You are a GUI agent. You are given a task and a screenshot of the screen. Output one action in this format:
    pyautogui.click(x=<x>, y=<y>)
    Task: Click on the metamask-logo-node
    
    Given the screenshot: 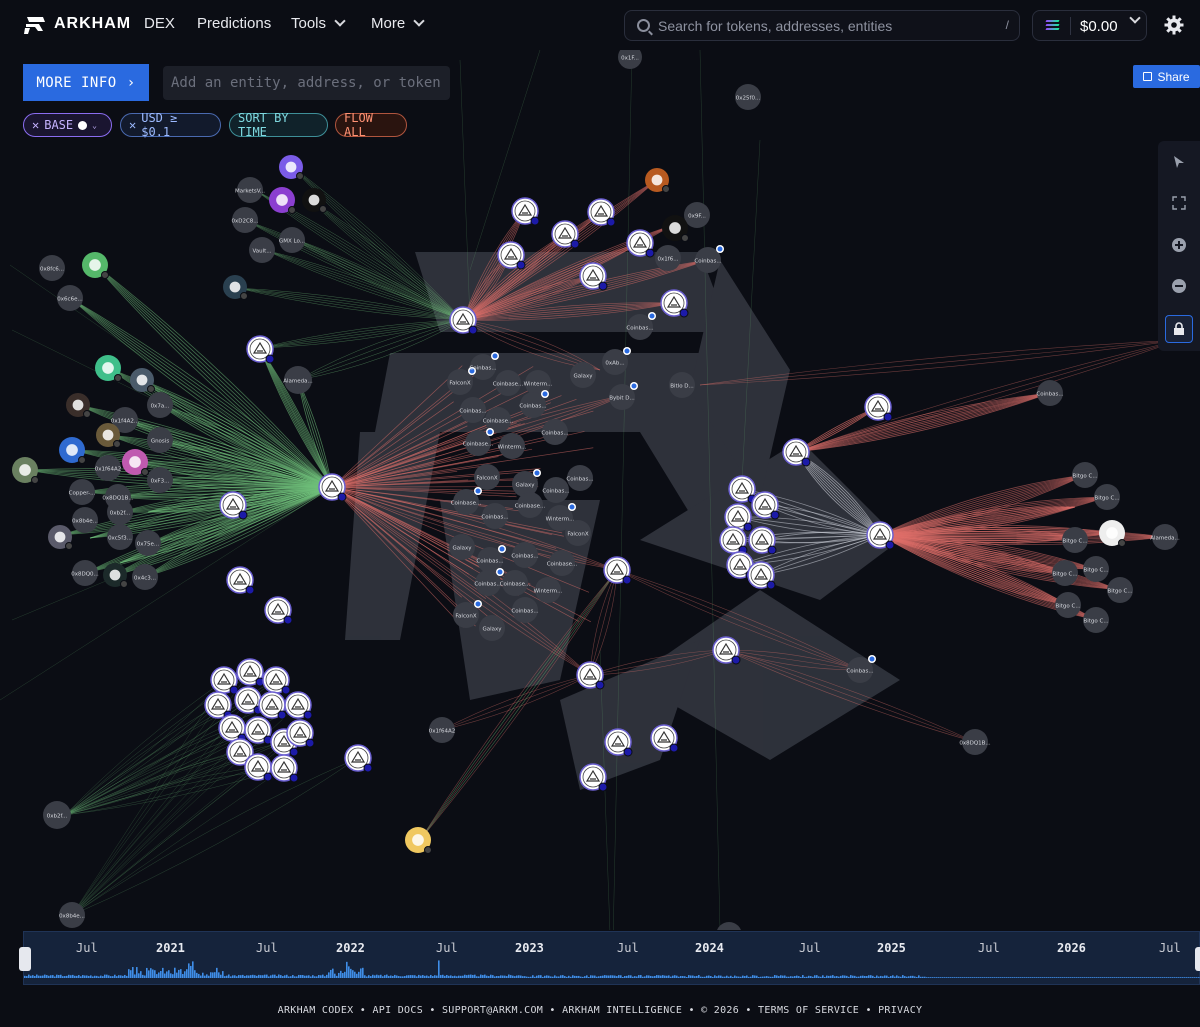 What is the action you would take?
    pyautogui.click(x=657, y=180)
    